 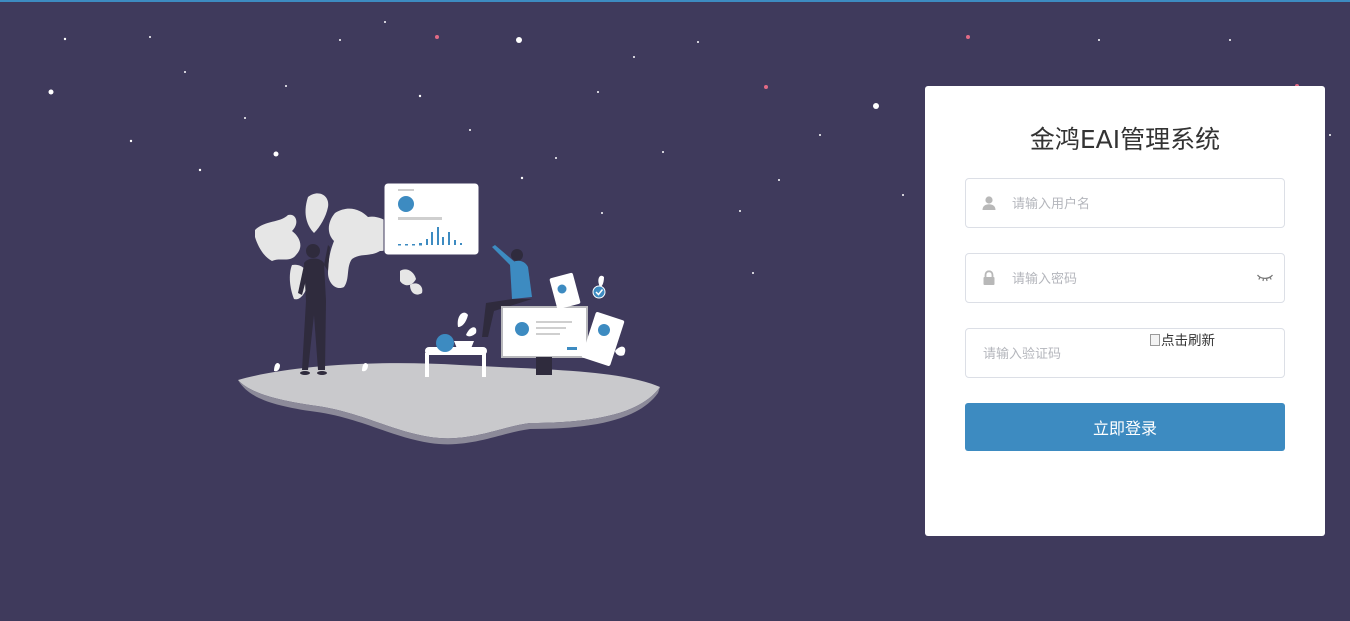 I want to click on captcha-alt-text: 点击刷新, so click(x=1188, y=341).